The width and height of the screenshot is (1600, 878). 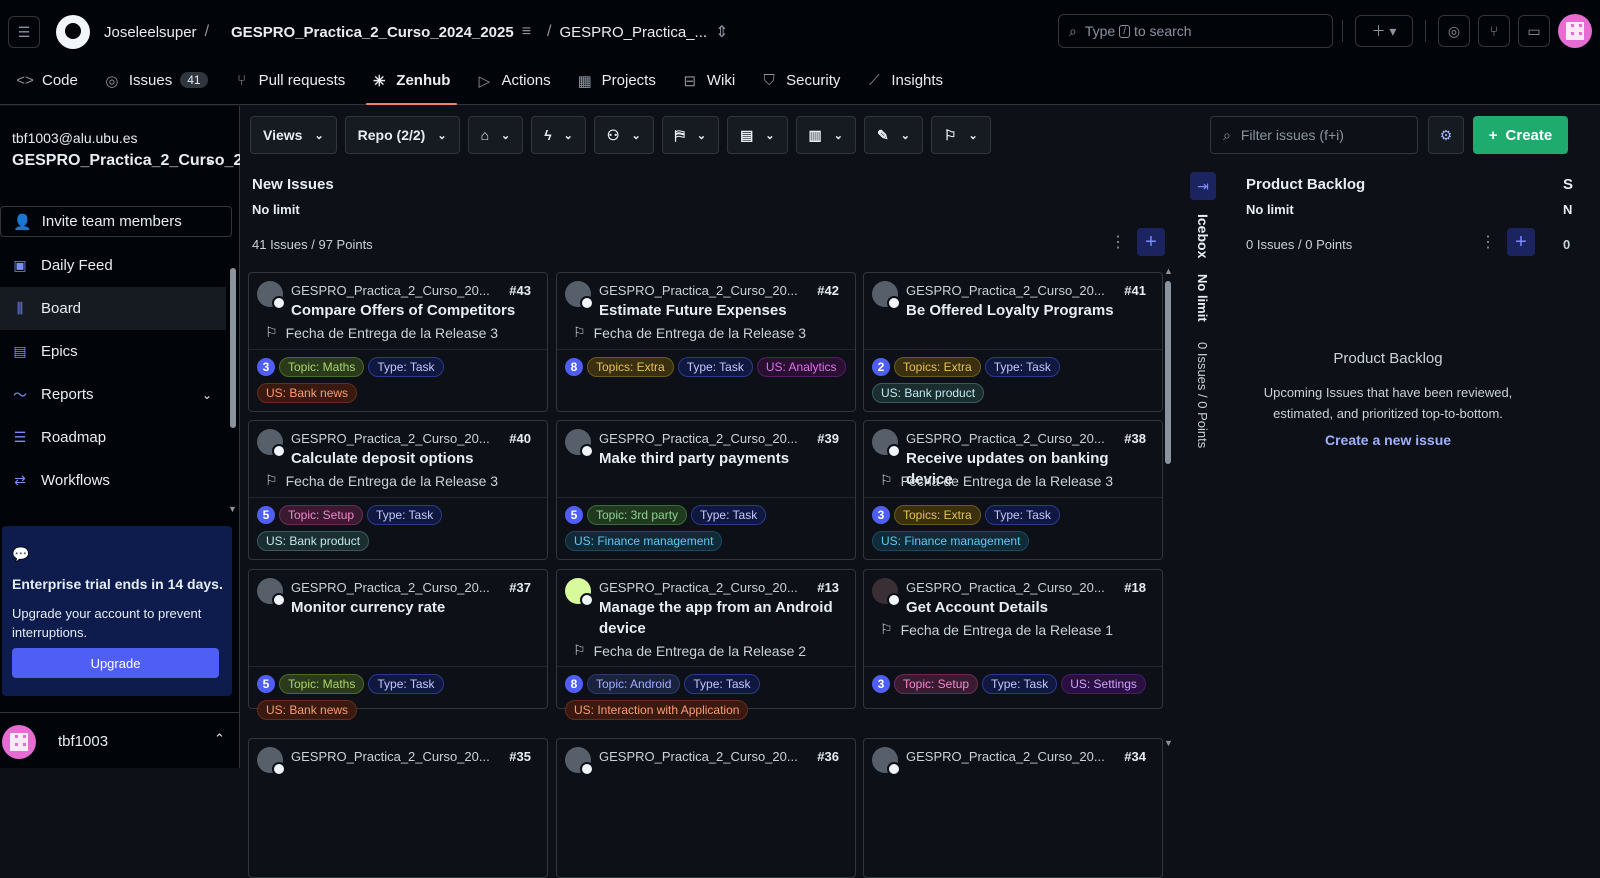 I want to click on sidebar-item-epics: ▤ Epics, so click(x=113, y=351).